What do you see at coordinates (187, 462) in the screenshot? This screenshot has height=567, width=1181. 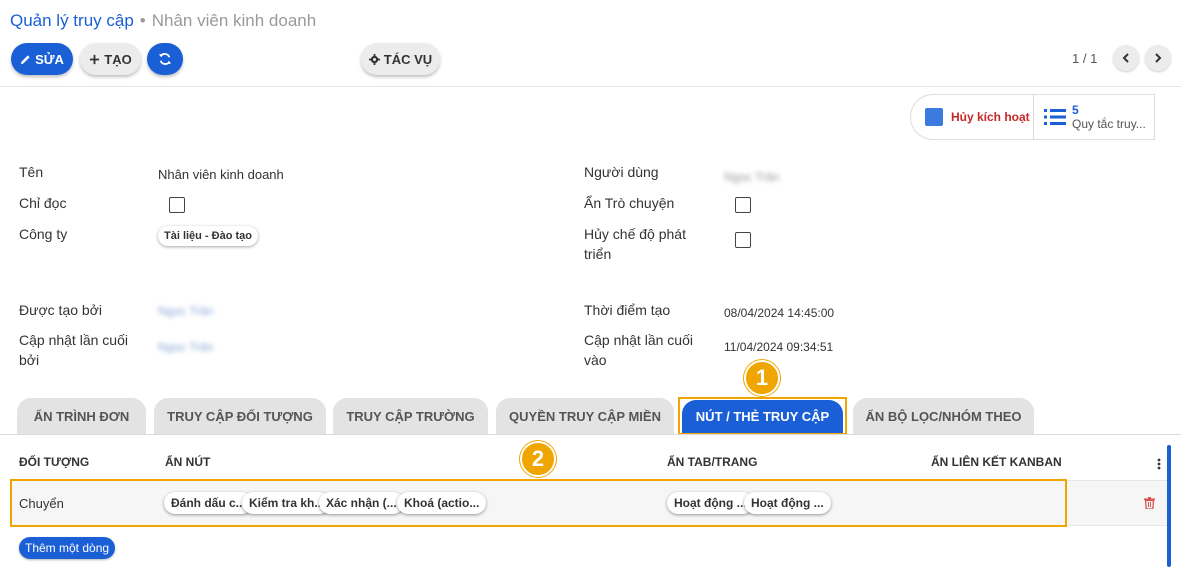 I see `column-header-hidden-buttons: ẨN NÚT` at bounding box center [187, 462].